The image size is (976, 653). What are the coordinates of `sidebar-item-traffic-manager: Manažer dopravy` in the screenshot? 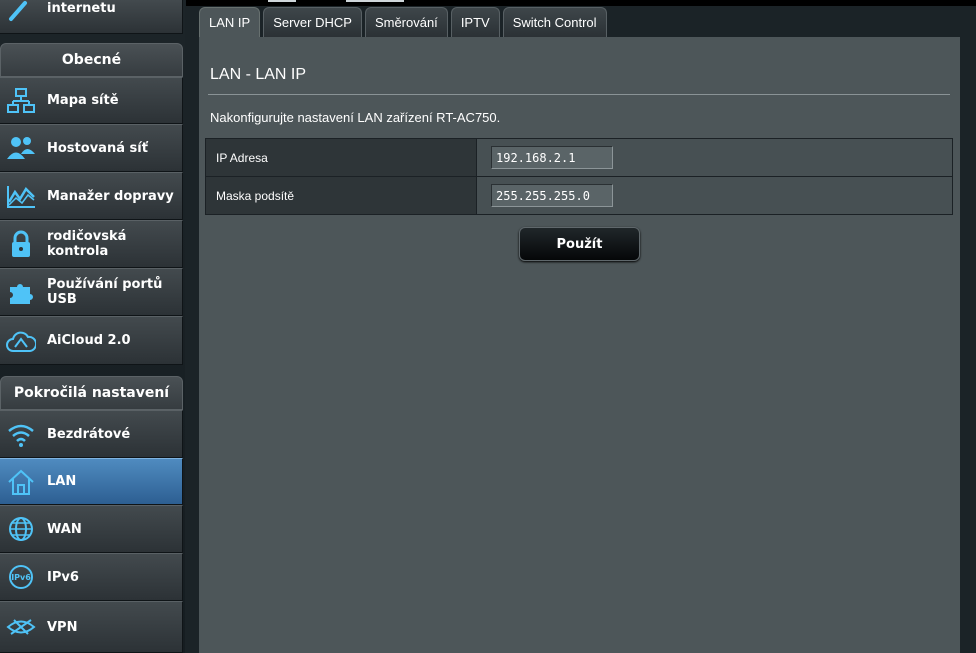 It's located at (91, 196).